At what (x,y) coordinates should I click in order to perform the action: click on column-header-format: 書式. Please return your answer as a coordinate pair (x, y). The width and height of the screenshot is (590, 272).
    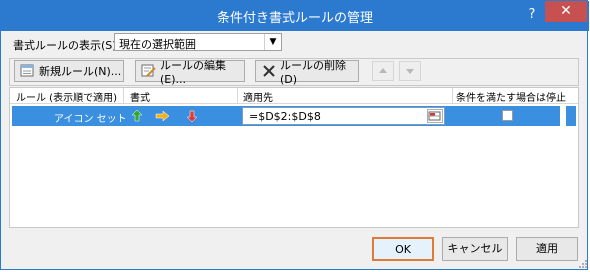
    Looking at the image, I should click on (140, 98).